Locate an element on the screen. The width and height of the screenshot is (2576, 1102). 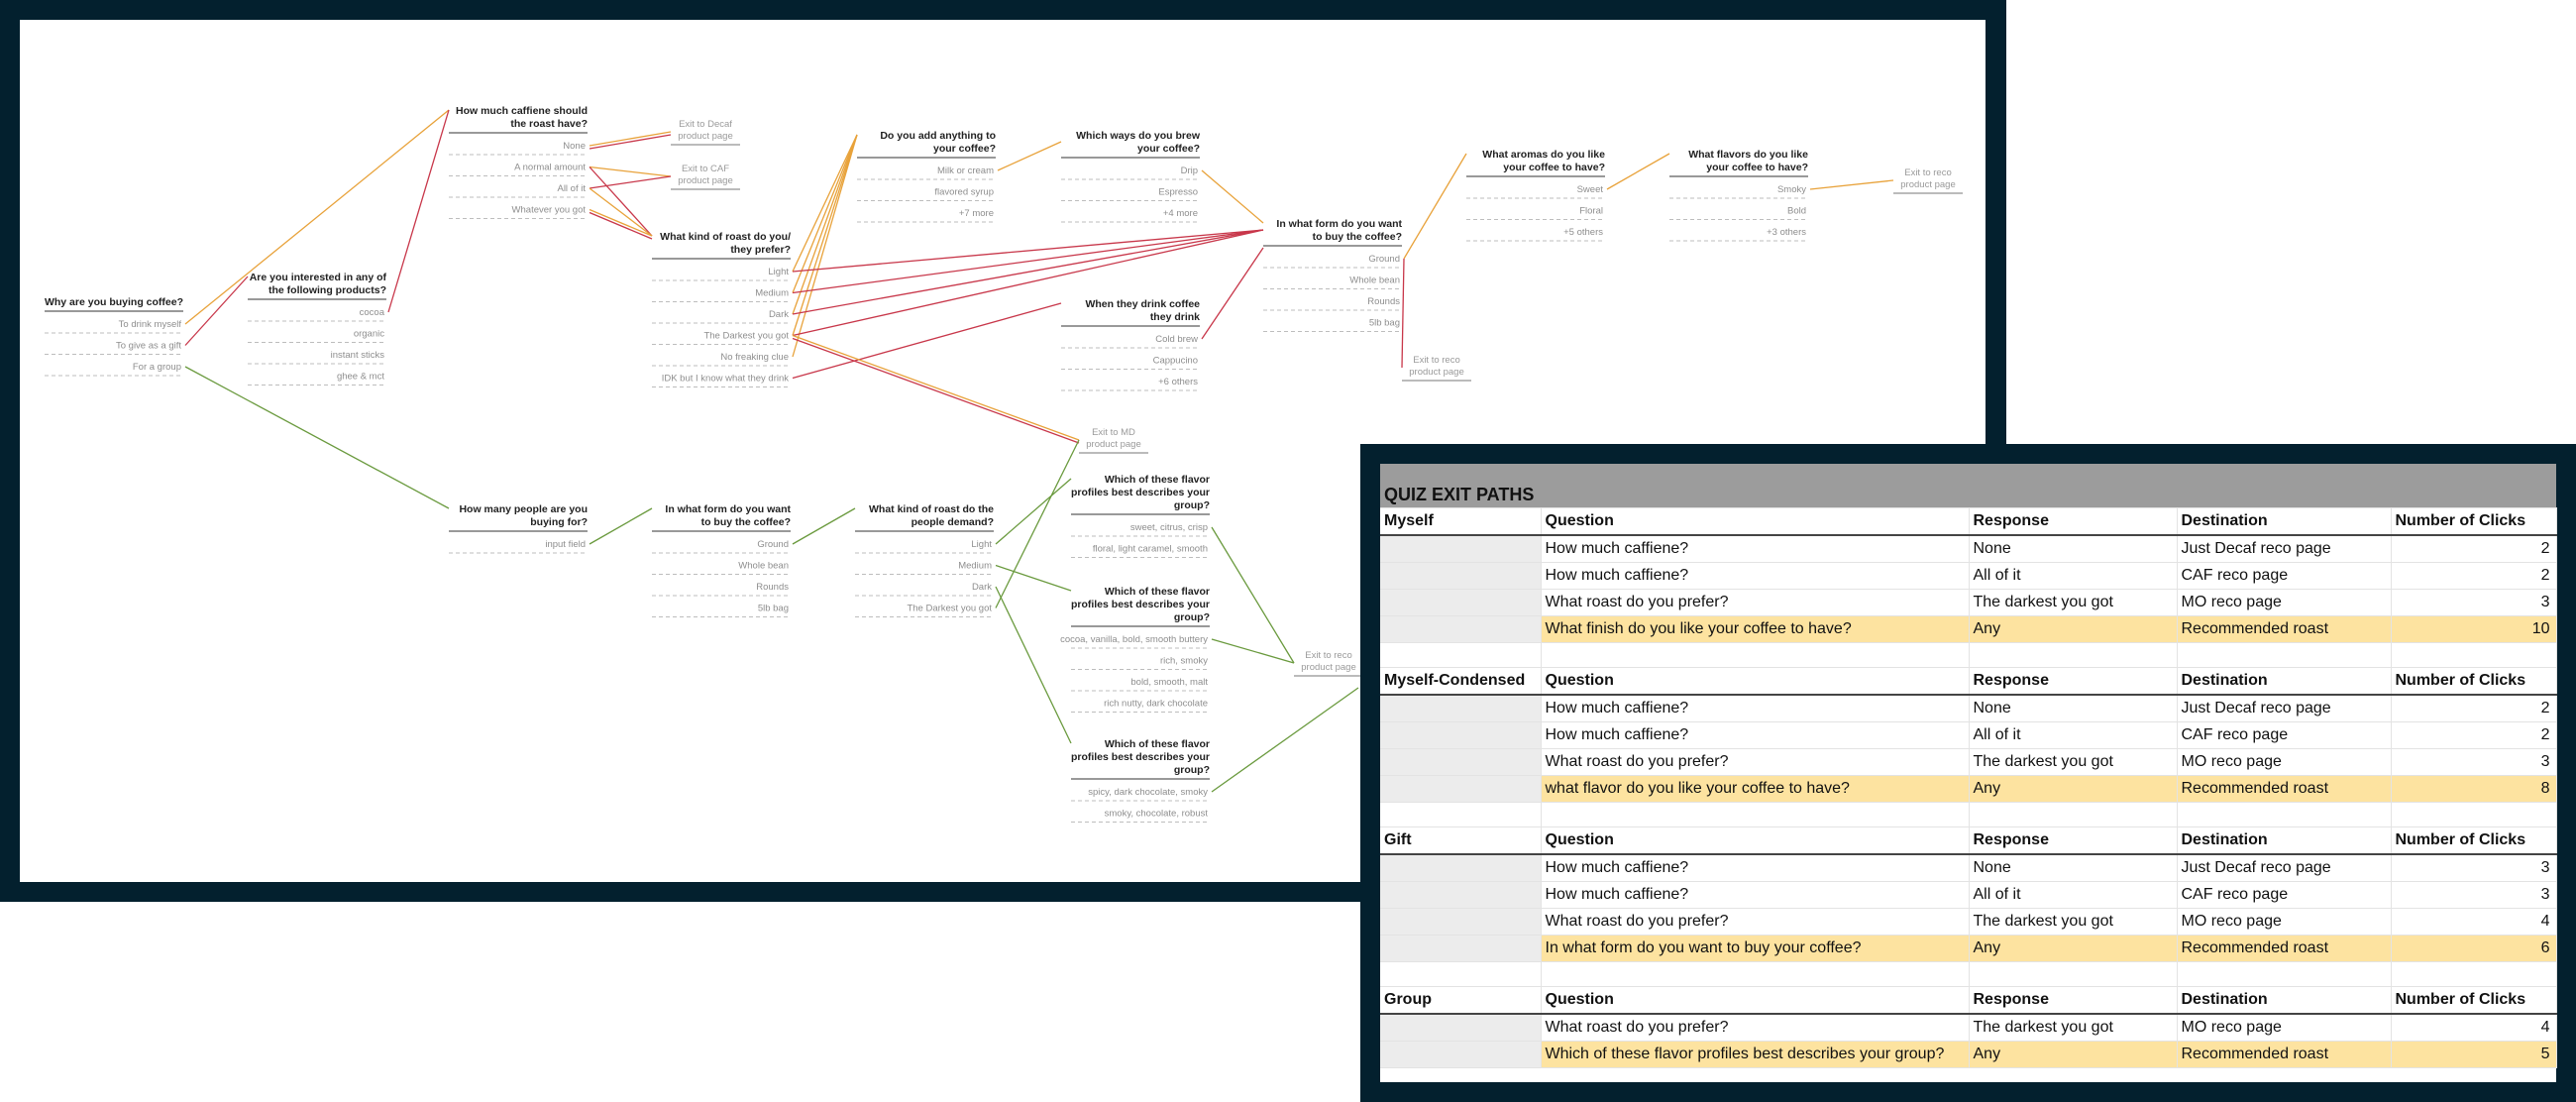
exit-node-reco2: Exit to reco product page is located at coordinates (1928, 180).